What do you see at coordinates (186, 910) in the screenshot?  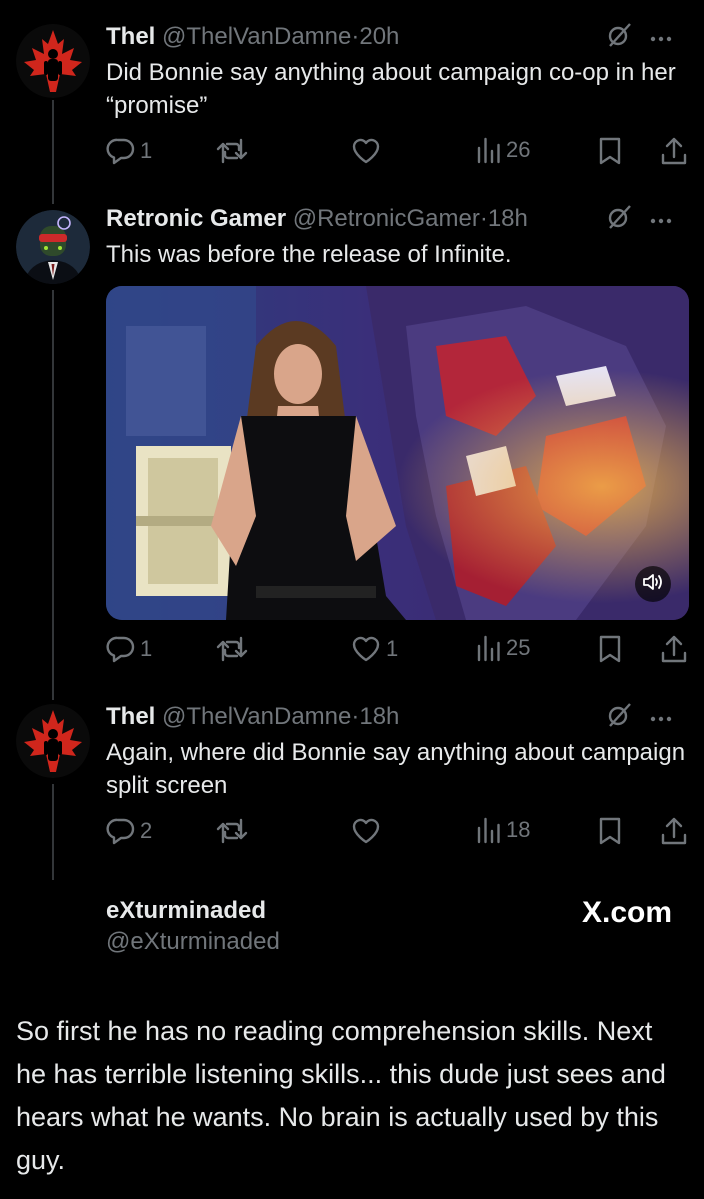 I see `byline-name: eXturminaded` at bounding box center [186, 910].